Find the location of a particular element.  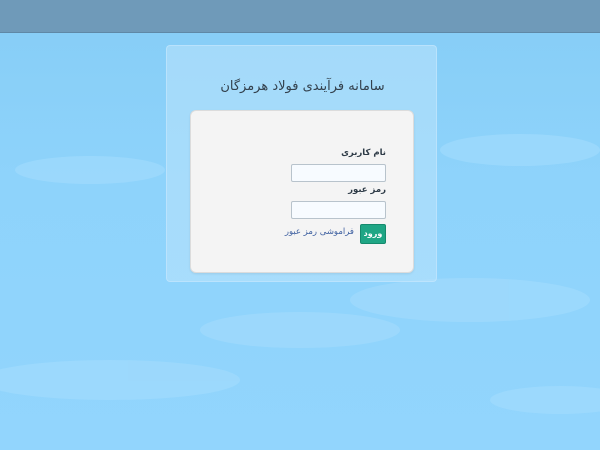

forgot-password-link: فراموشی رمز عبور is located at coordinates (319, 232).